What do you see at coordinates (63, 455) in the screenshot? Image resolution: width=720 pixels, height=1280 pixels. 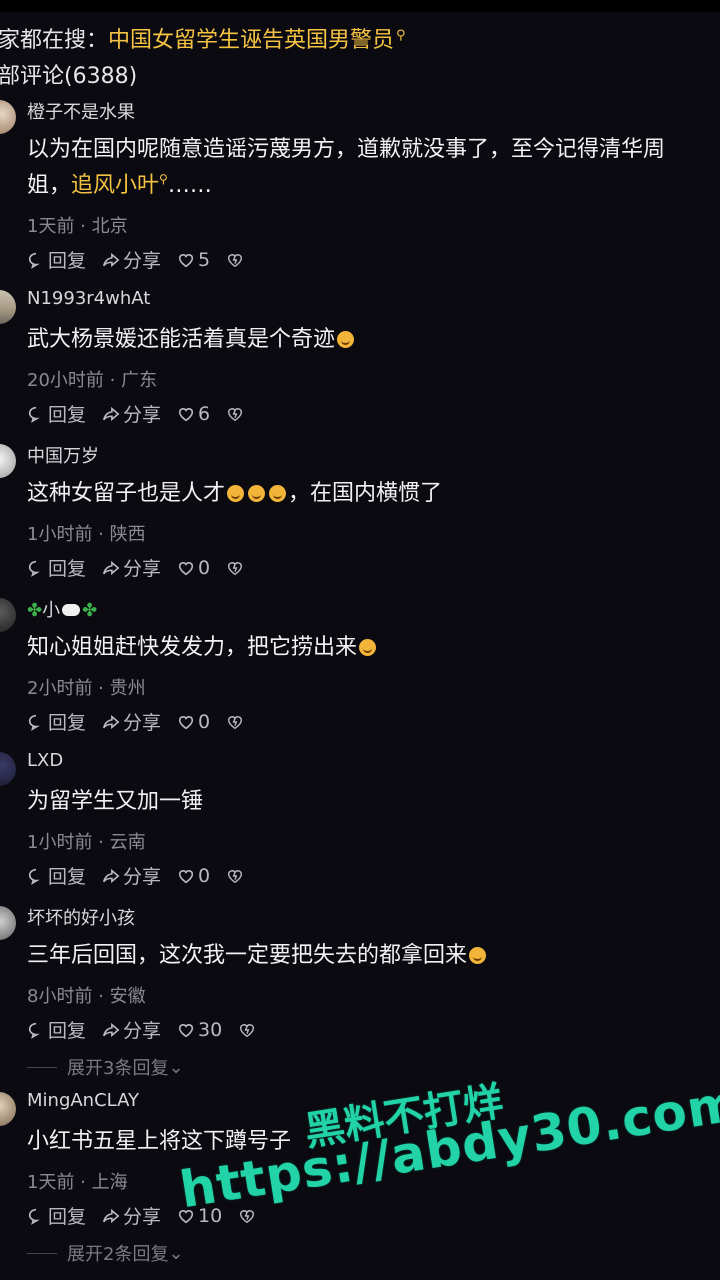 I see `comment-username: 中国万岁` at bounding box center [63, 455].